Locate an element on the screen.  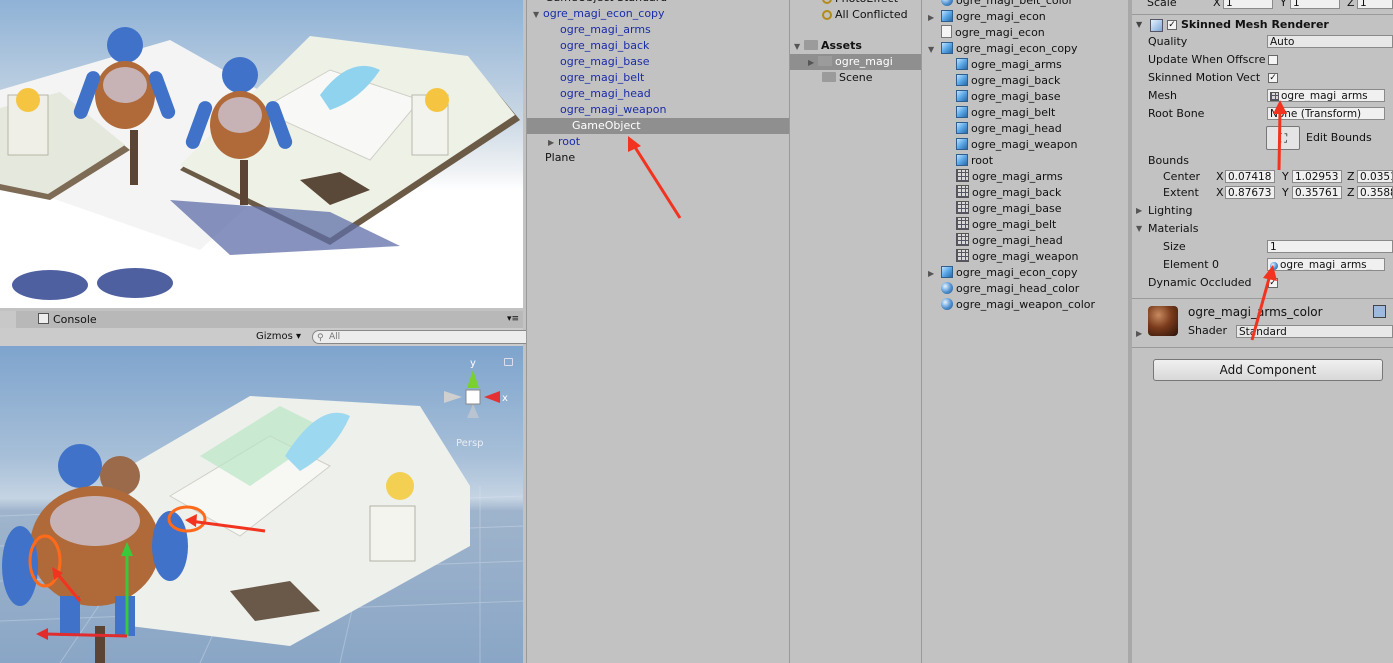
project-file-item: root is located at coordinates (974, 161).